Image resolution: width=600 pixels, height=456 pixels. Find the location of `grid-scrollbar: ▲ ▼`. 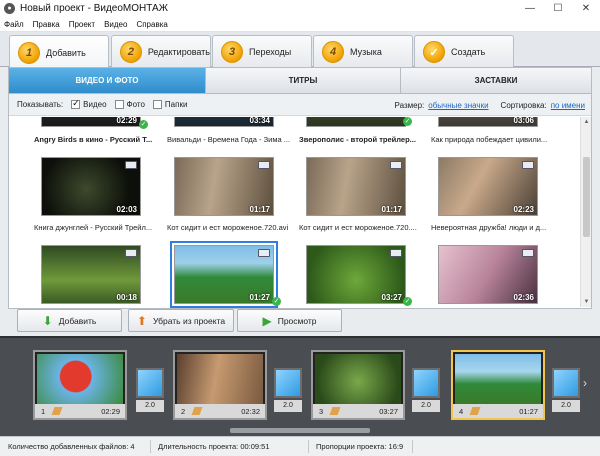

grid-scrollbar: ▲ ▼ is located at coordinates (585, 212).